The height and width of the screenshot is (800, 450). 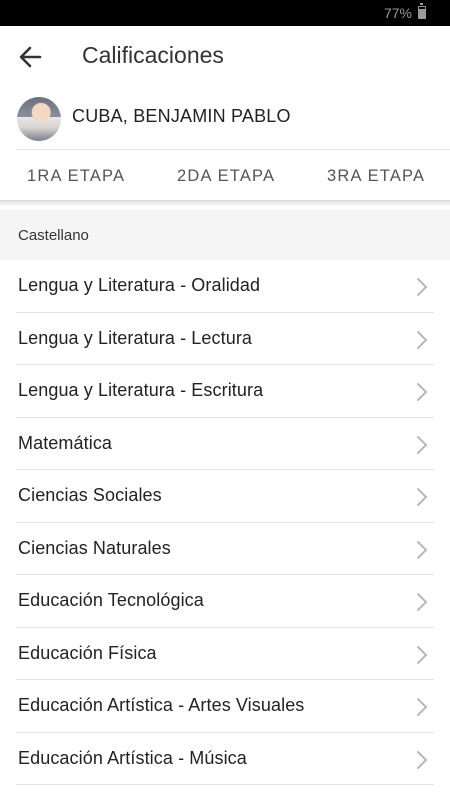 What do you see at coordinates (90, 495) in the screenshot?
I see `subject-label: Ciencias Sociales` at bounding box center [90, 495].